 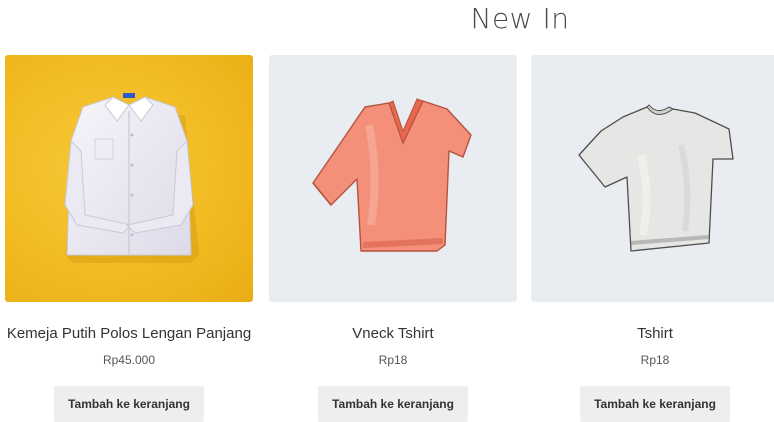 I want to click on coral-vneck-tshirt-icon, so click(x=392, y=175).